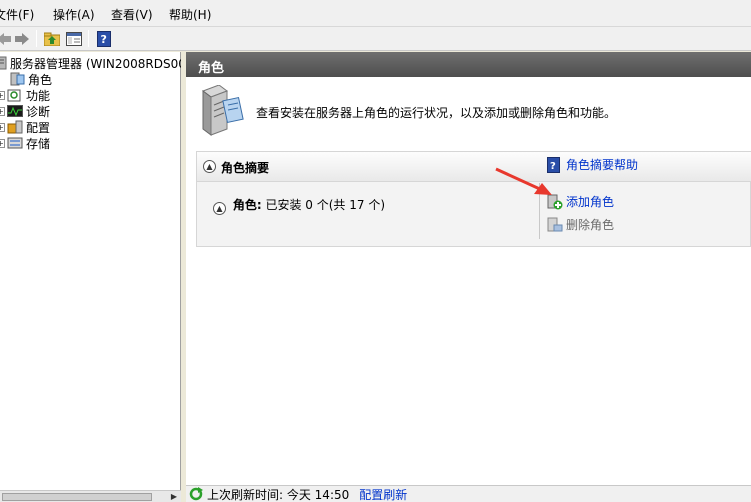 This screenshot has height=502, width=751. What do you see at coordinates (22, 38) in the screenshot?
I see `forward-arrow-icon` at bounding box center [22, 38].